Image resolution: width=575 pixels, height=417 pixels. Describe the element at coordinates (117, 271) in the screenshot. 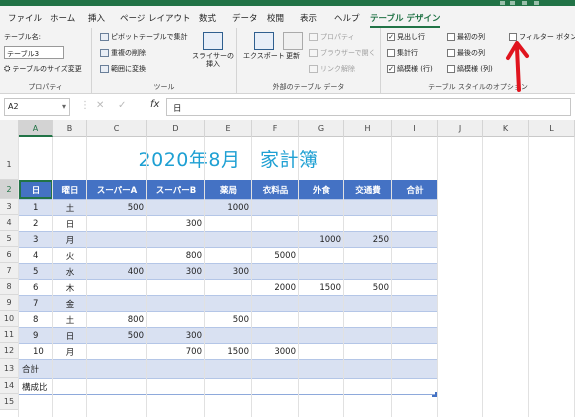

I see `table-cell: 400` at that location.